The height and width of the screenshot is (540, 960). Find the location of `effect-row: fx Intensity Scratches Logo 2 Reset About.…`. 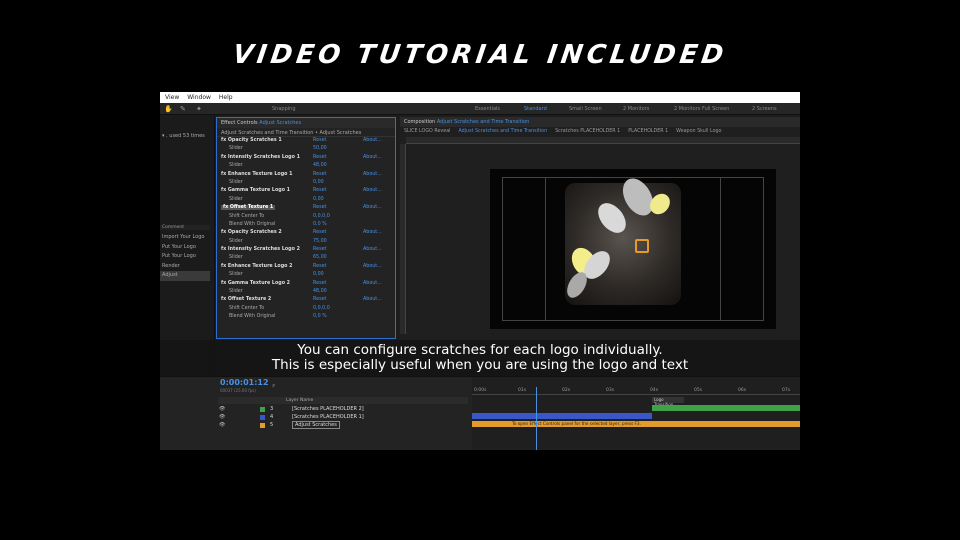

effect-row: fx Intensity Scratches Logo 2 Reset About.… is located at coordinates (306, 250).